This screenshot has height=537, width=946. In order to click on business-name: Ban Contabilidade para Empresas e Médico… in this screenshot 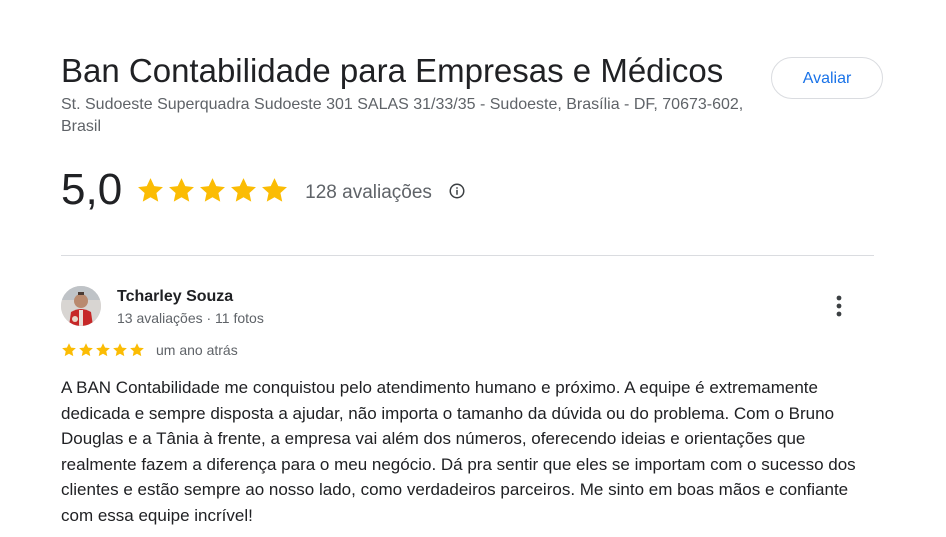, I will do `click(392, 70)`.